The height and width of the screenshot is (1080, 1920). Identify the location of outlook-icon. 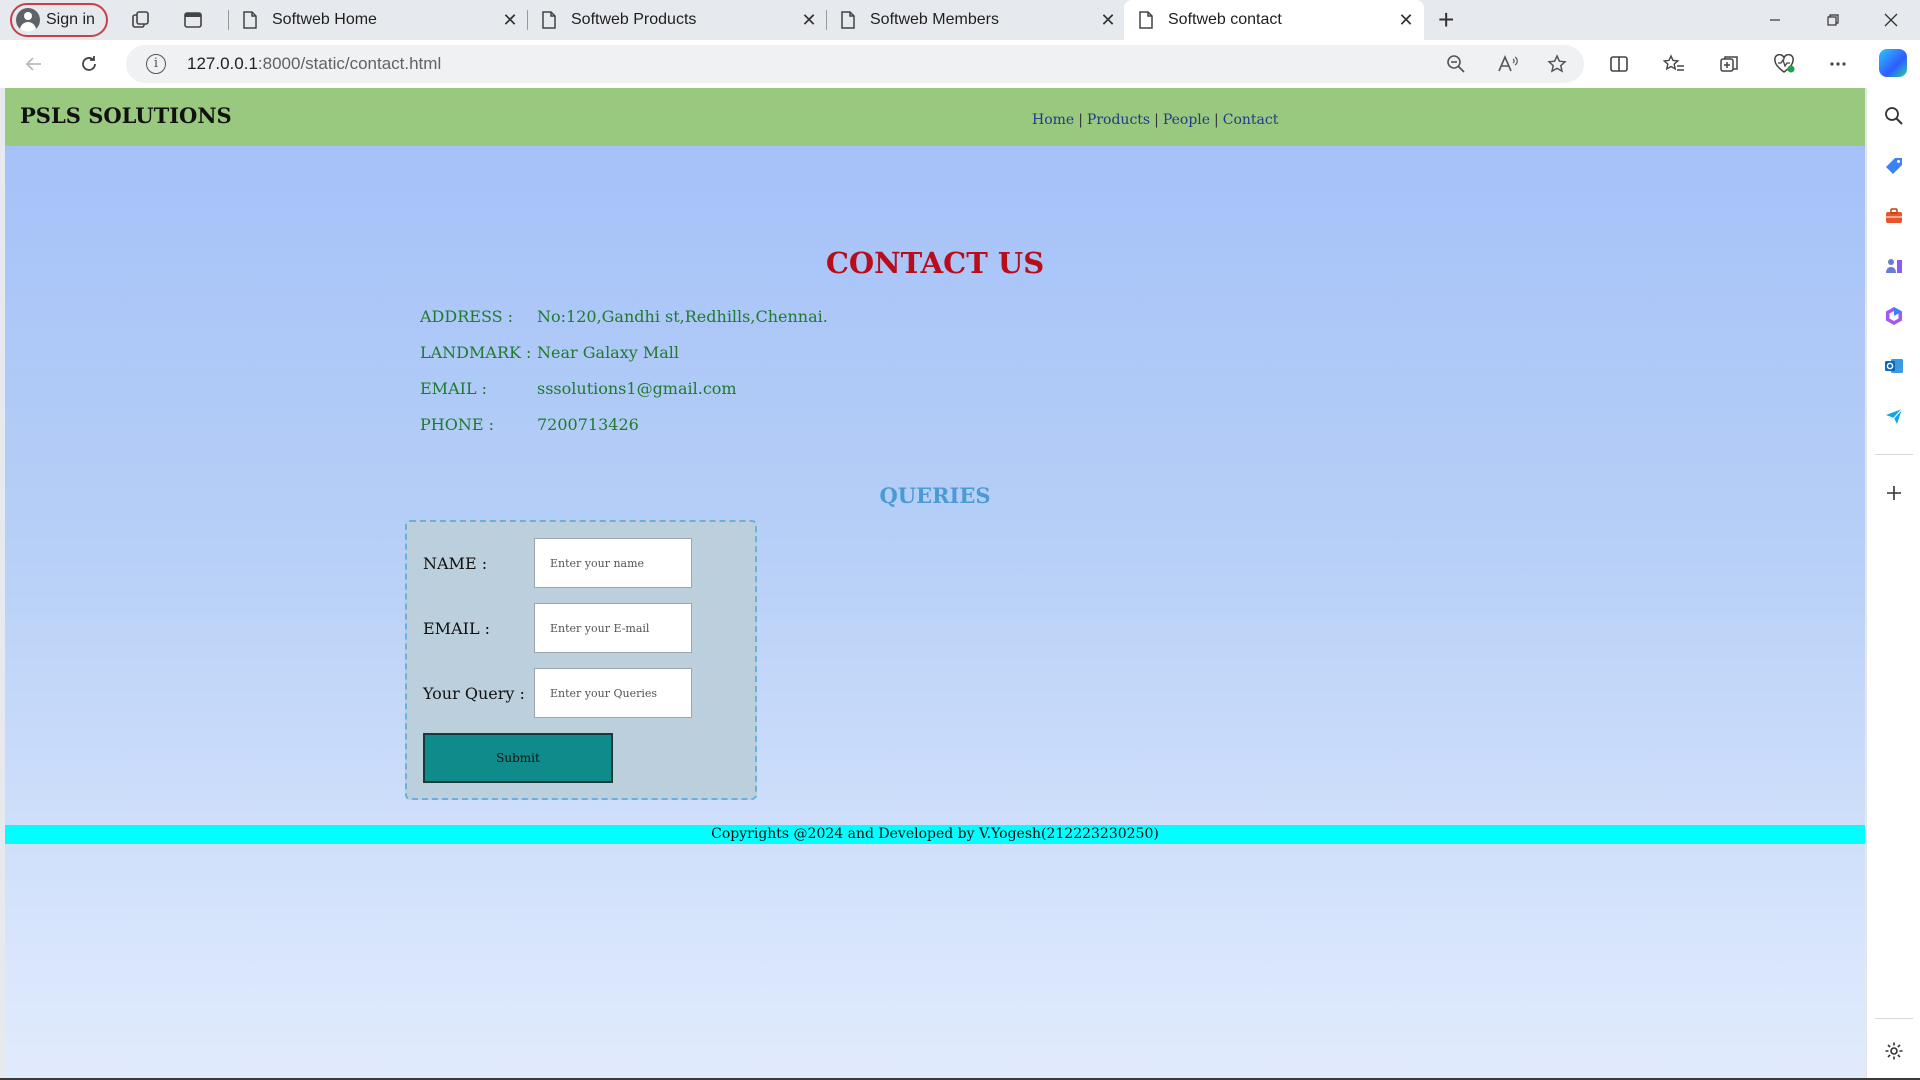
(1894, 366).